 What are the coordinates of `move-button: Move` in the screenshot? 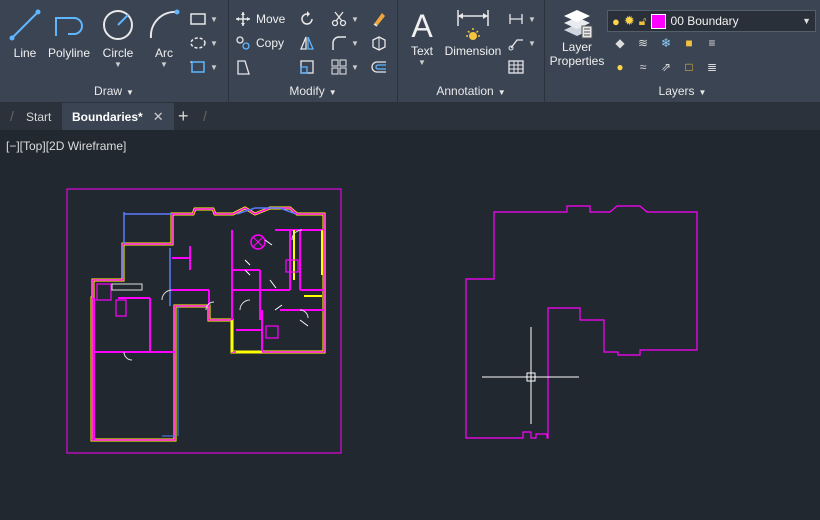 It's located at (259, 19).